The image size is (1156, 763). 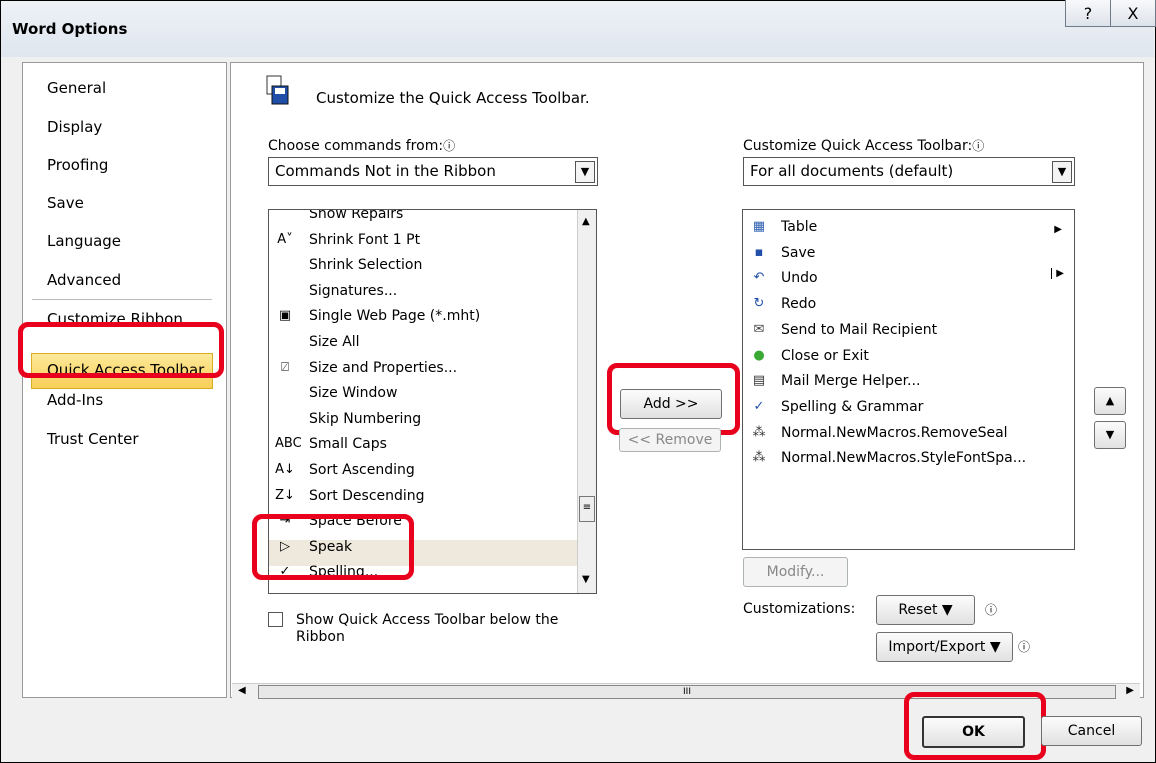 What do you see at coordinates (908, 227) in the screenshot?
I see `toolbar-item-row: ▦ Table` at bounding box center [908, 227].